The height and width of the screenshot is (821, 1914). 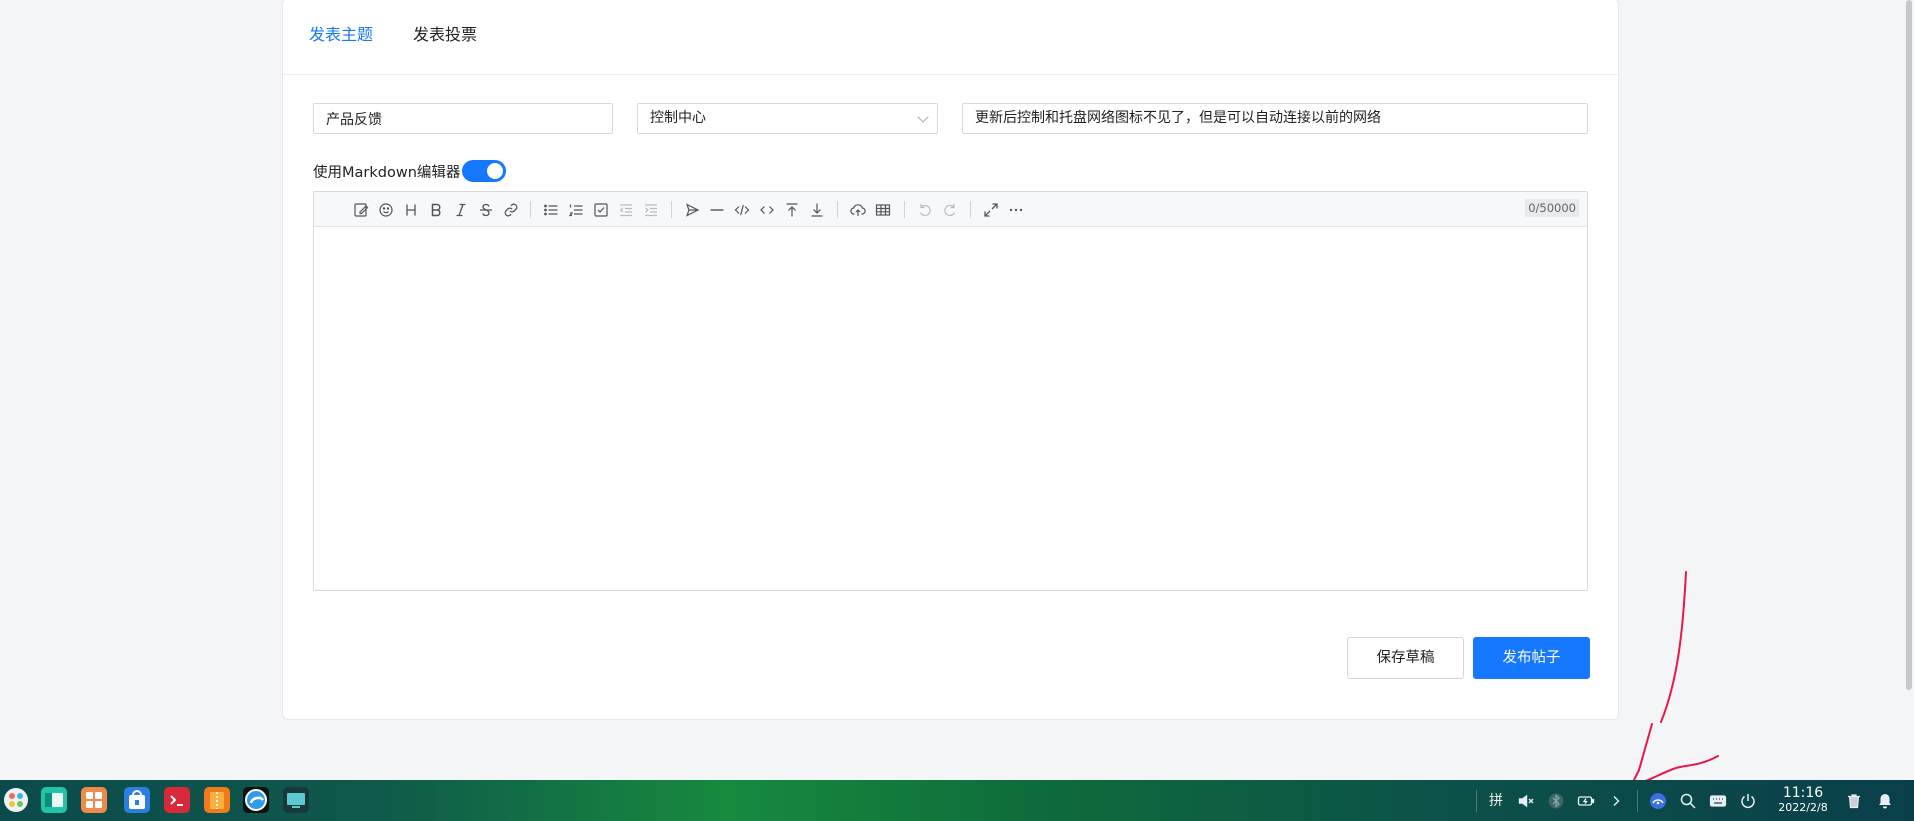 What do you see at coordinates (883, 210) in the screenshot?
I see `table-icon` at bounding box center [883, 210].